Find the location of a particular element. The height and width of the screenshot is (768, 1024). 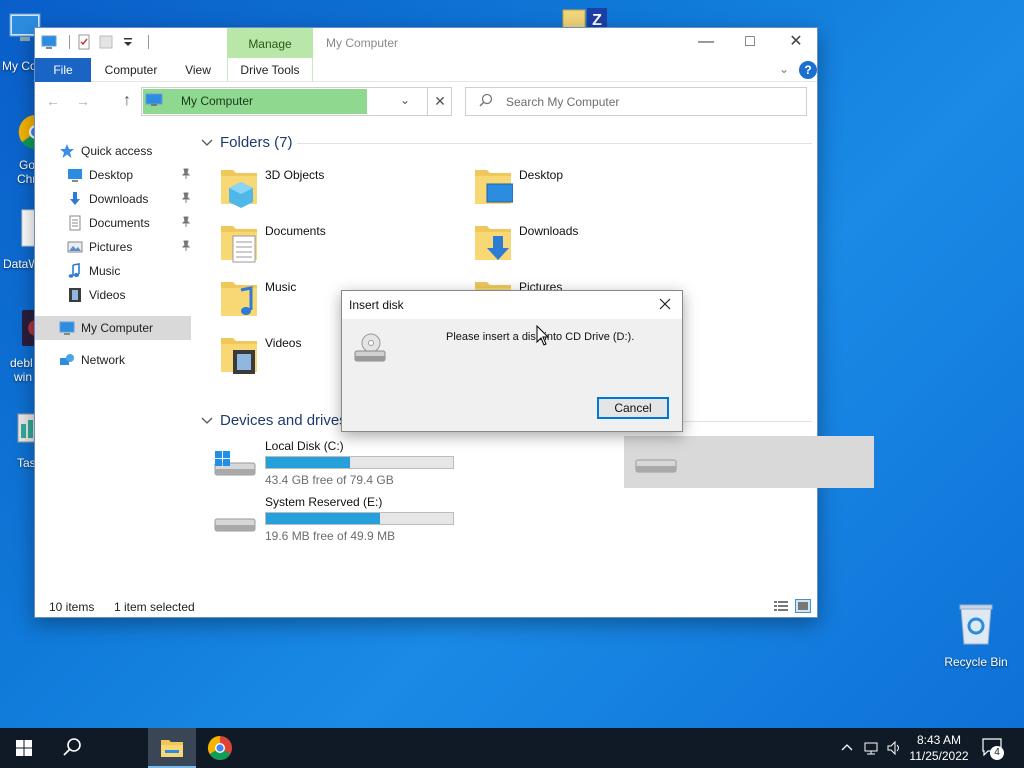

chevron-down-icon is located at coordinates (207, 420).